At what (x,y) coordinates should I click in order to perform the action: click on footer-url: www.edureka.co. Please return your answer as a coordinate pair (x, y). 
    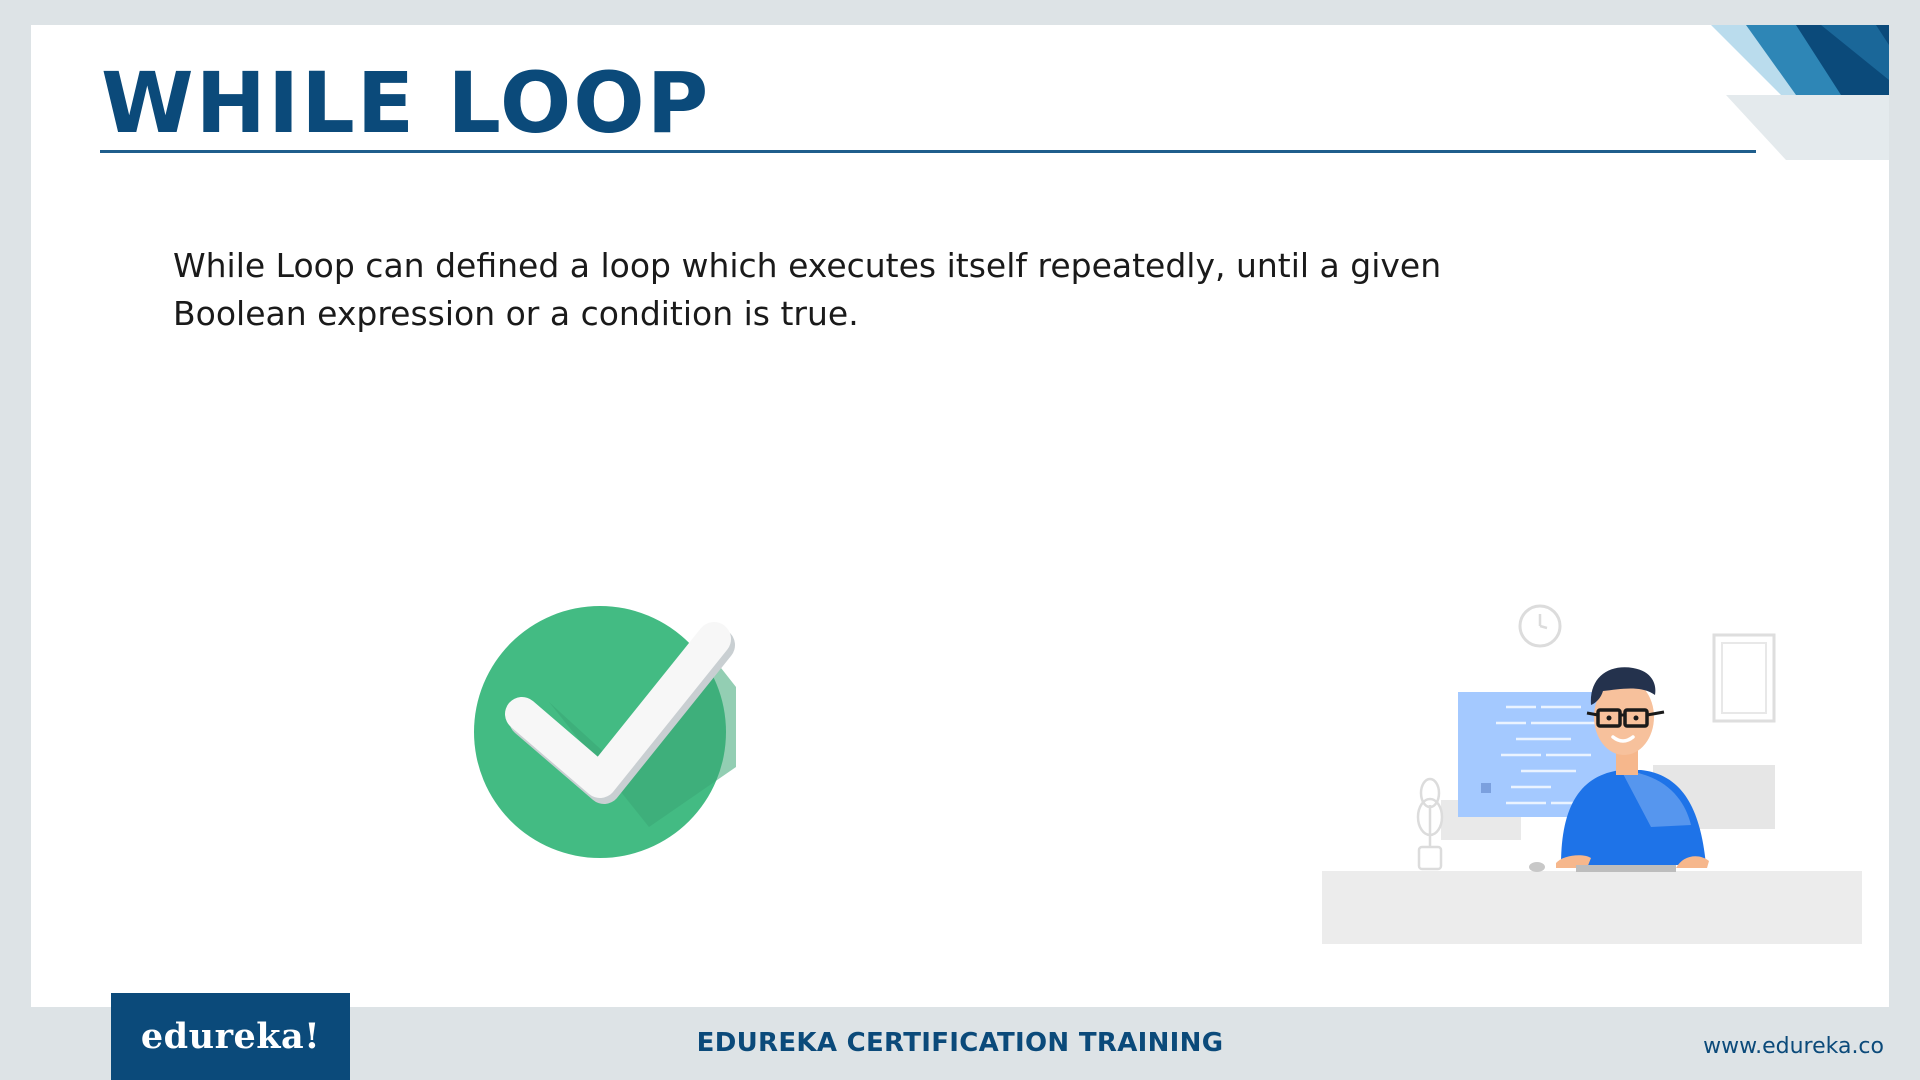
    Looking at the image, I should click on (1793, 1046).